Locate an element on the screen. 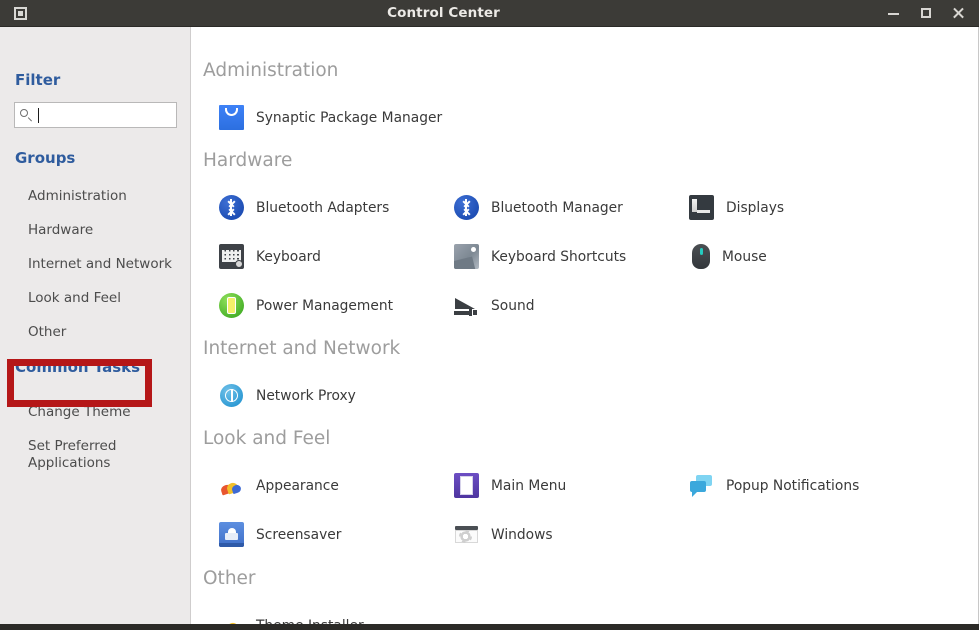 The height and width of the screenshot is (630, 979). setting-displays: Displays is located at coordinates (736, 207).